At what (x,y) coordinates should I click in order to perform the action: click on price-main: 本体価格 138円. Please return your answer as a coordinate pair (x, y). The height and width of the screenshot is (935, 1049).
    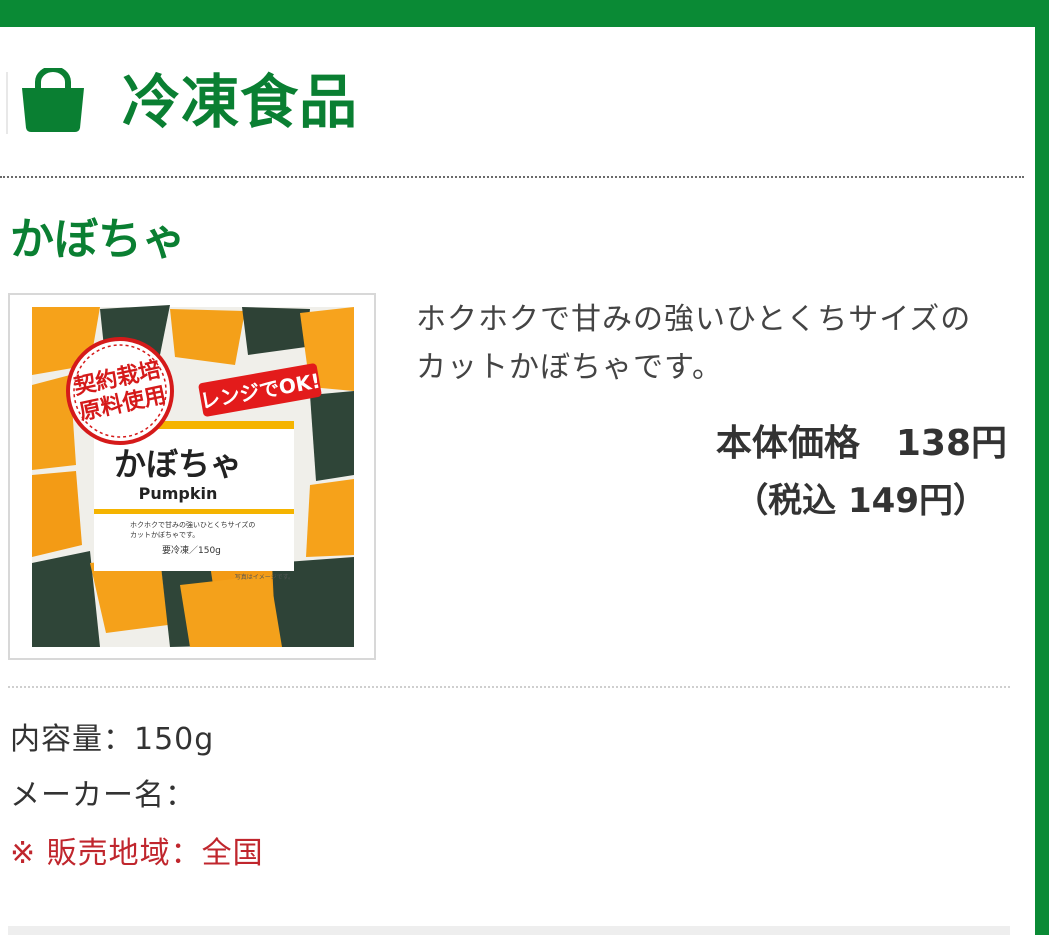
    Looking at the image, I should click on (861, 443).